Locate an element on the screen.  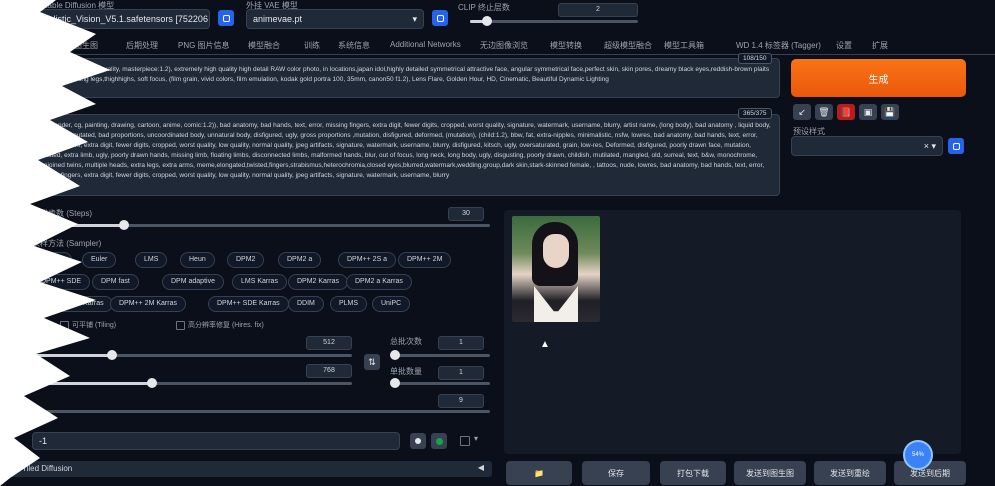
steps-value-box: 30 is located at coordinates (466, 214).